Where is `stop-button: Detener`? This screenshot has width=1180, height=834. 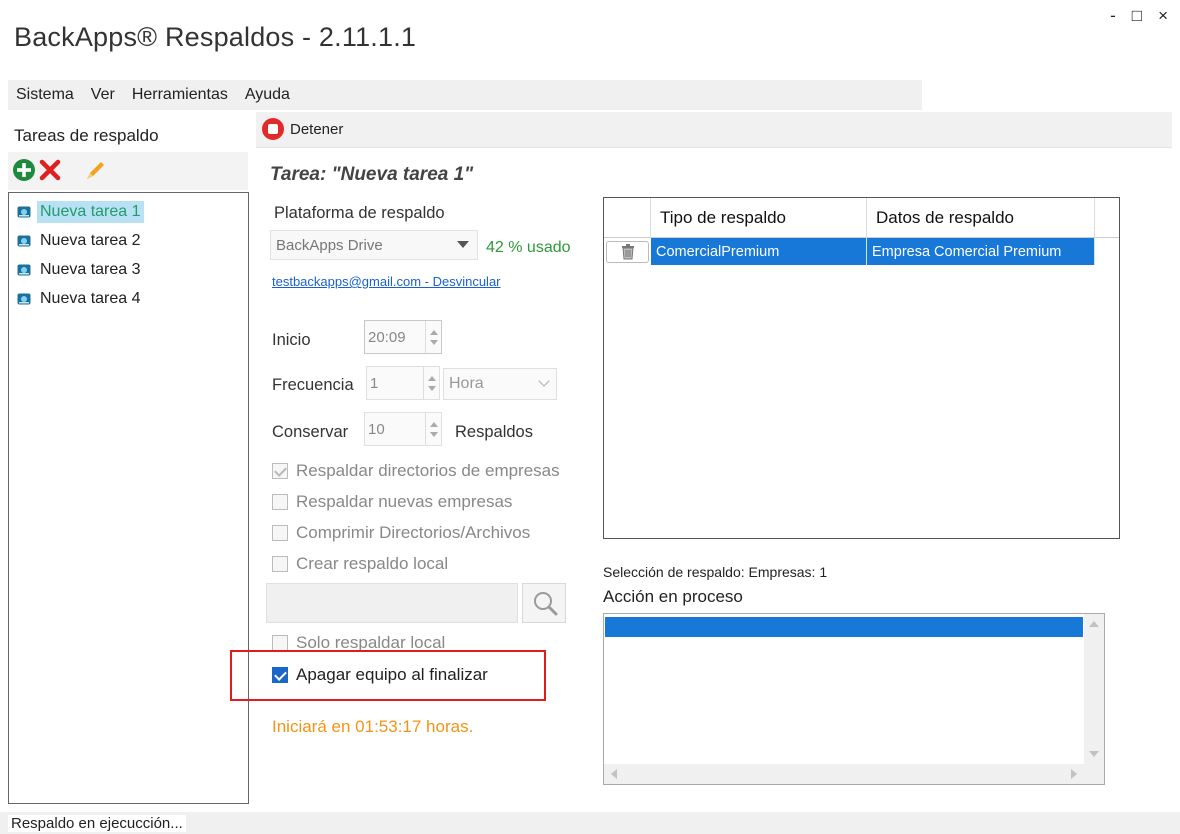
stop-button: Detener is located at coordinates (302, 129).